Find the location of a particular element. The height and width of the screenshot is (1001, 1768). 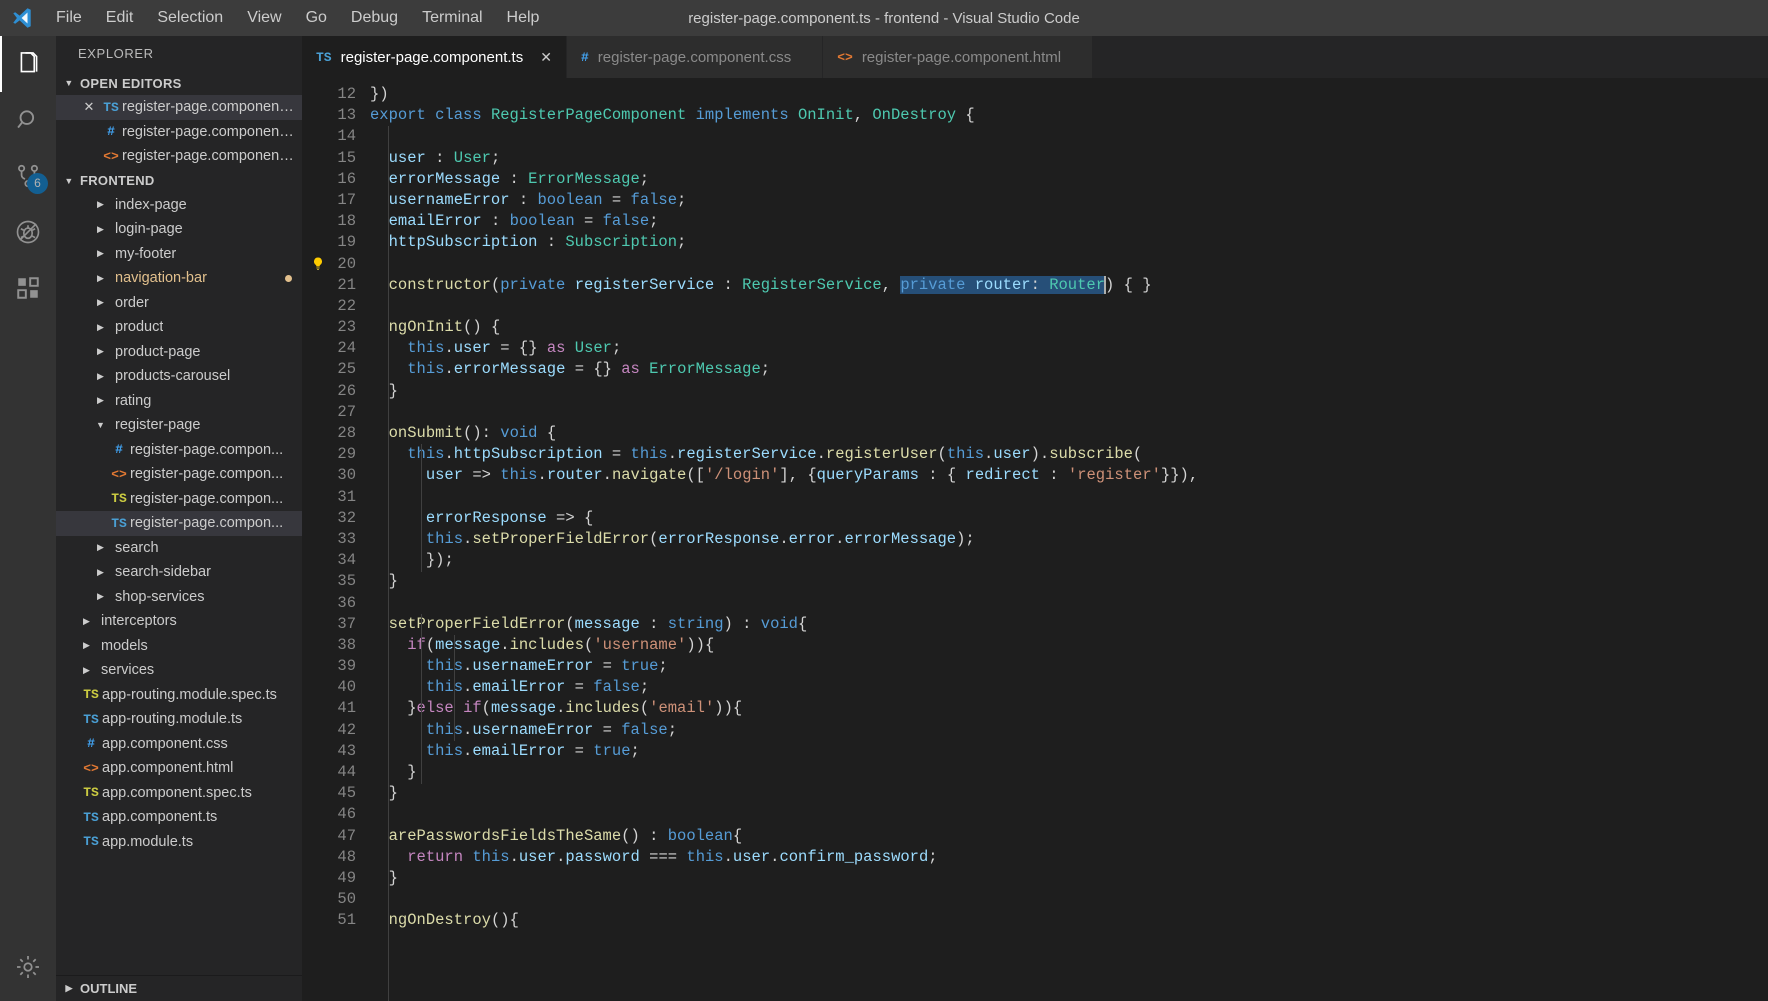

menu-edit: Edit is located at coordinates (120, 18).